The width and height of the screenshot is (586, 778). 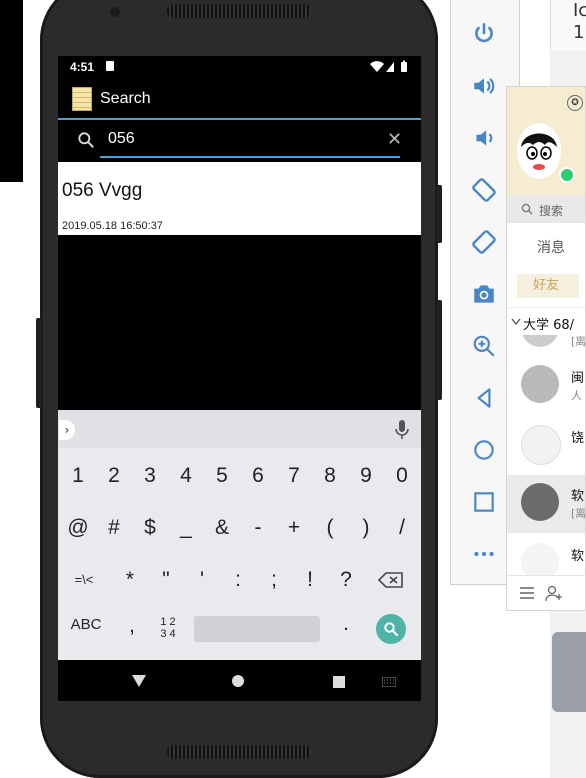 I want to click on key: -, so click(x=258, y=528).